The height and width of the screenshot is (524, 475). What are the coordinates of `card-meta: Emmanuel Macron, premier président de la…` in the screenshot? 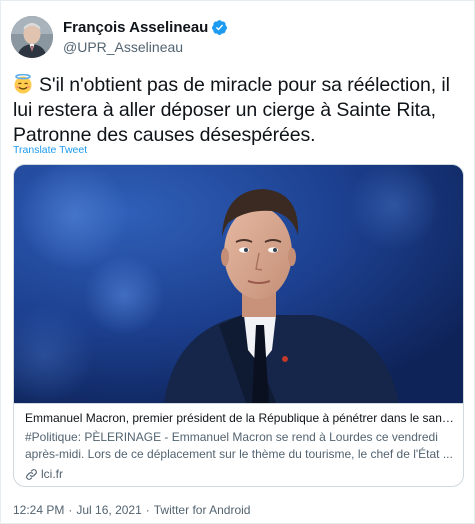 It's located at (238, 444).